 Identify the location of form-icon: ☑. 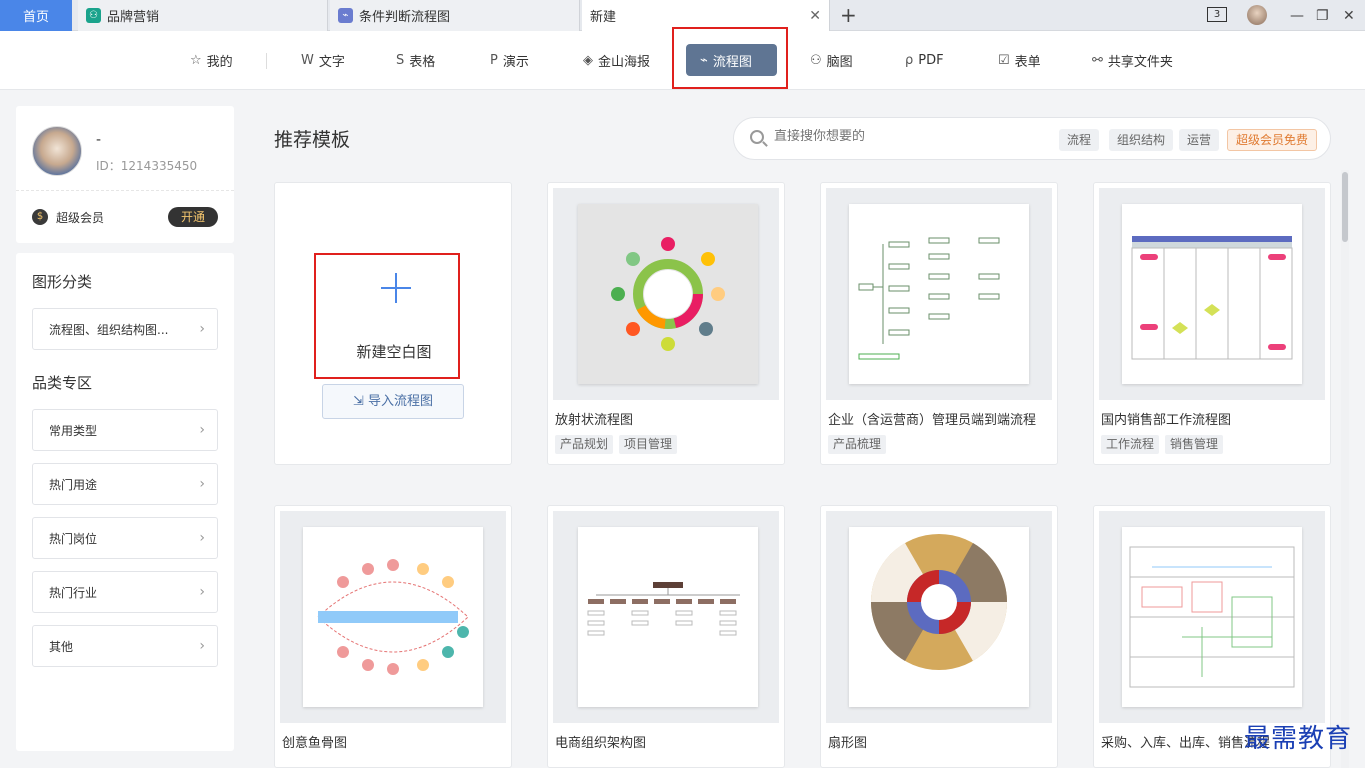
(1004, 60).